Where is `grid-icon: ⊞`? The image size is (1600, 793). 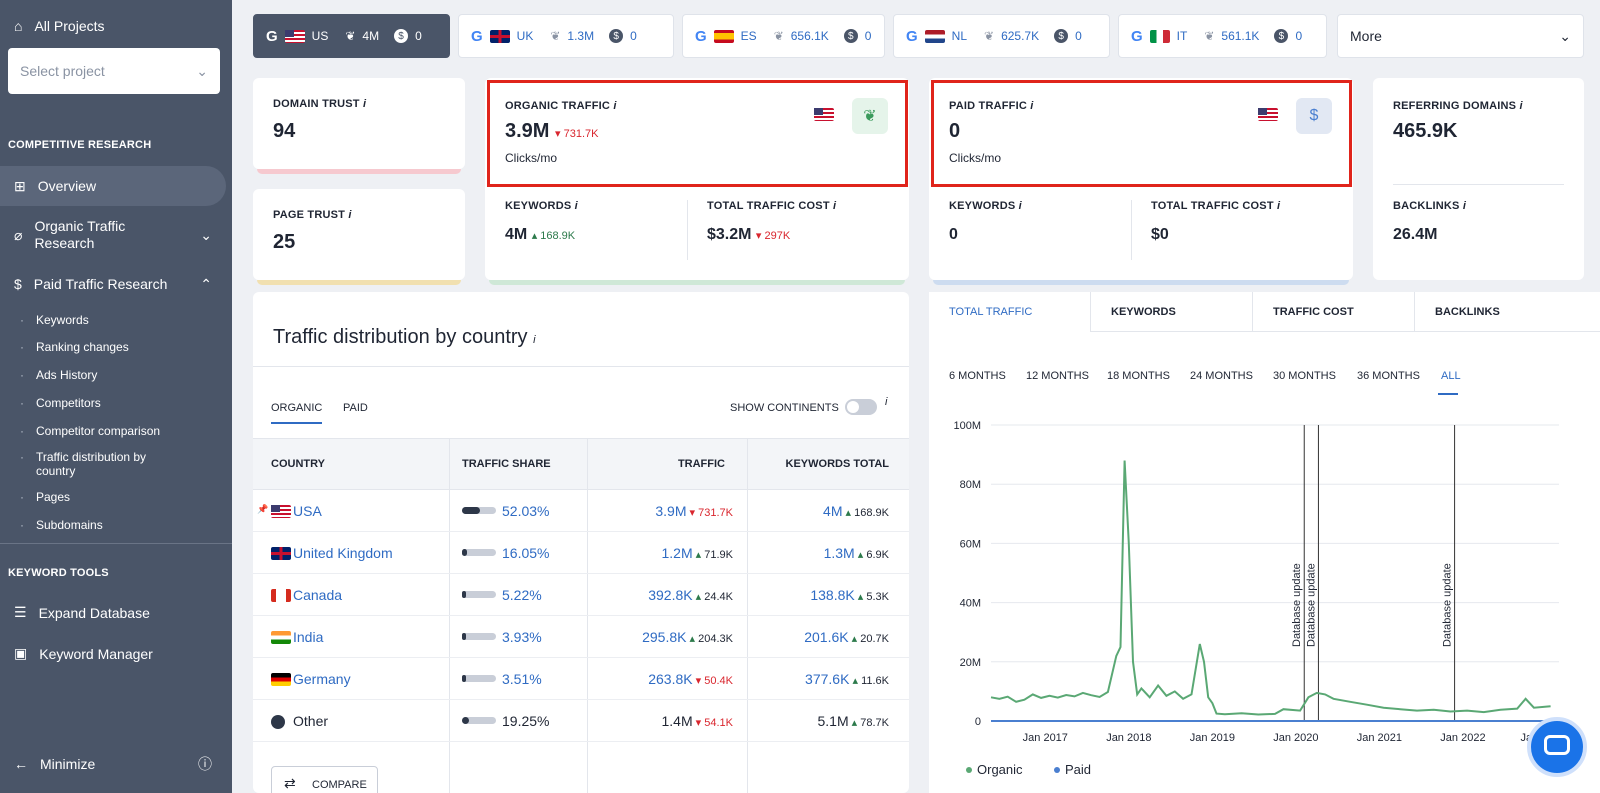 grid-icon: ⊞ is located at coordinates (20, 185).